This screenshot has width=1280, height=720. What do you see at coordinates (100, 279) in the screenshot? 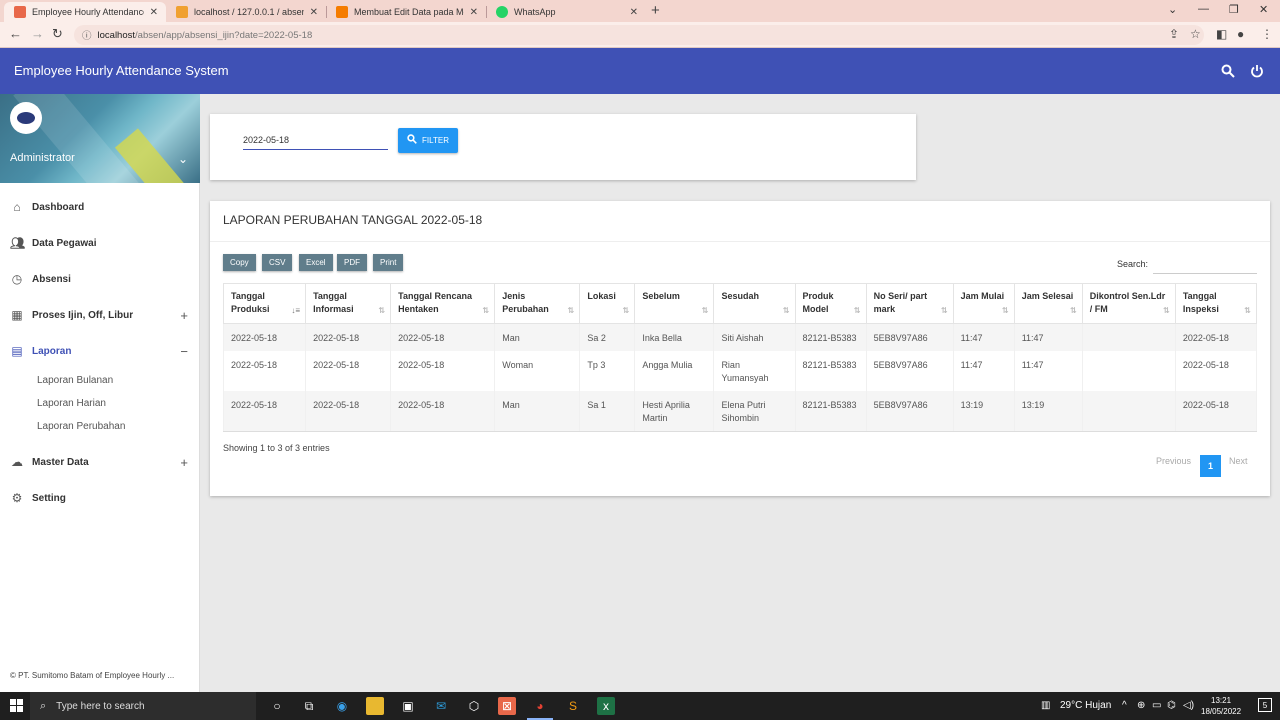
I see `sidebar-item-absensi: ◷ Absensi` at bounding box center [100, 279].